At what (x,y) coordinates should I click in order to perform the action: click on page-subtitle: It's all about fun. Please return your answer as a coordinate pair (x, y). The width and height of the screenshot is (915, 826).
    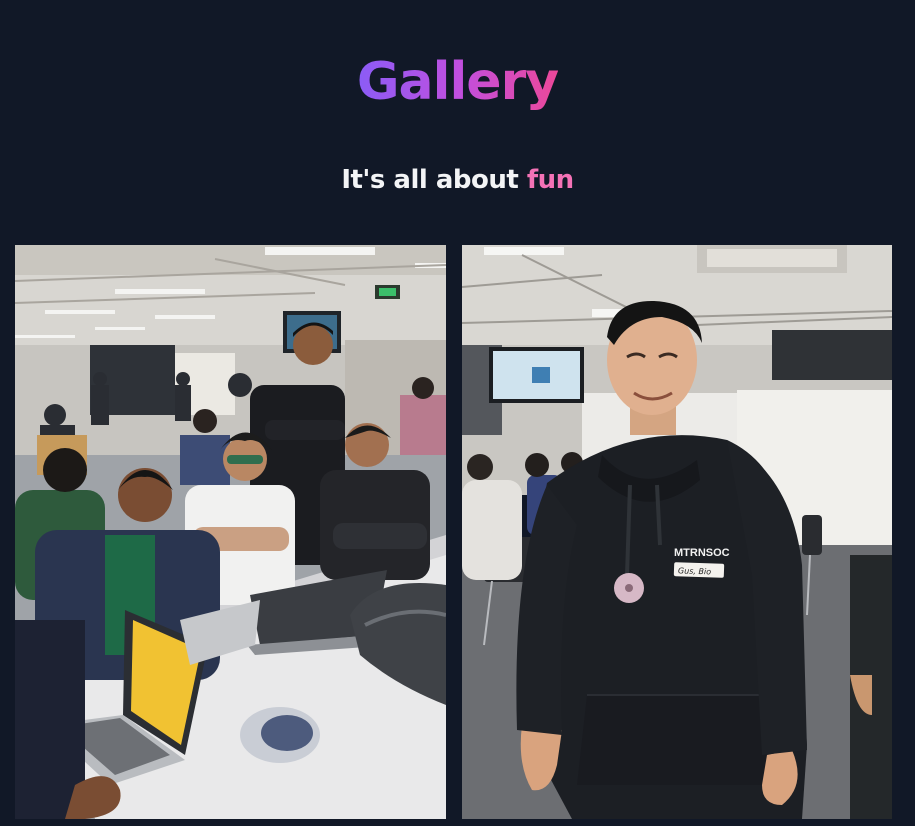
    Looking at the image, I should click on (457, 180).